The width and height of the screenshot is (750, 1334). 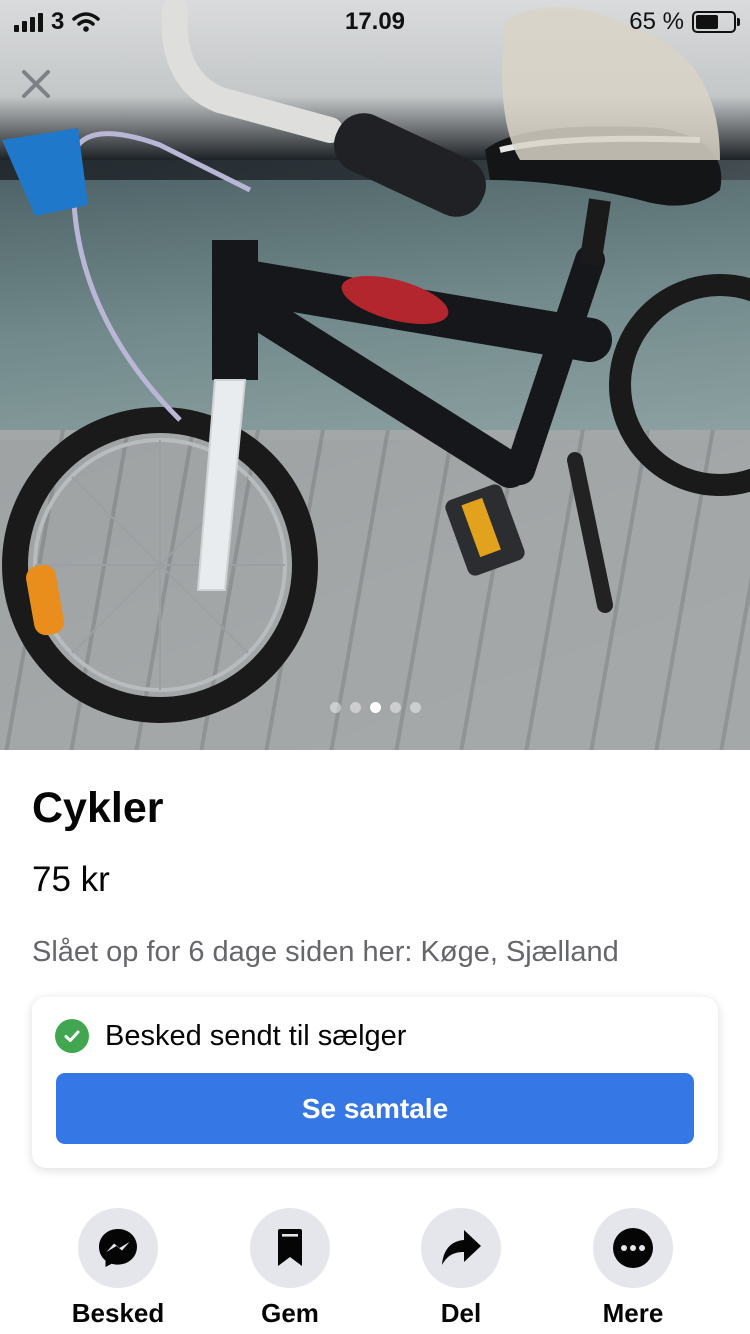 What do you see at coordinates (71, 879) in the screenshot?
I see `listing-price: 75 kr` at bounding box center [71, 879].